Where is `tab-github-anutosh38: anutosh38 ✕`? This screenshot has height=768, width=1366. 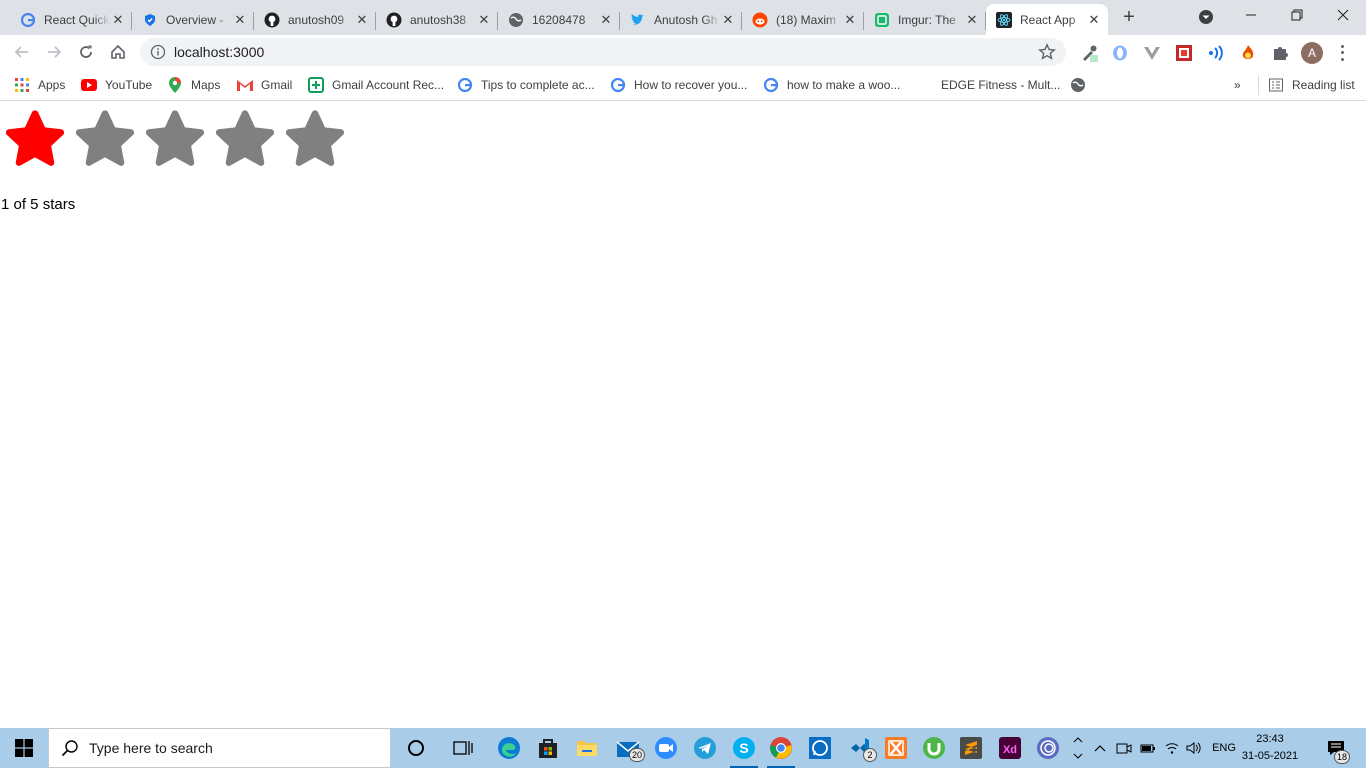 tab-github-anutosh38: anutosh38 ✕ is located at coordinates (437, 19).